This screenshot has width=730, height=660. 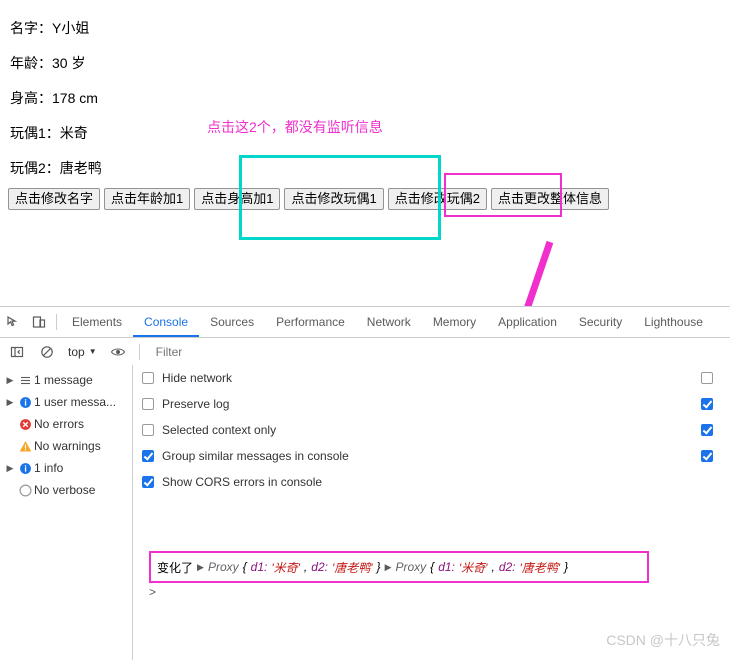 I want to click on field-label: 玩偶1：, so click(x=35, y=133).